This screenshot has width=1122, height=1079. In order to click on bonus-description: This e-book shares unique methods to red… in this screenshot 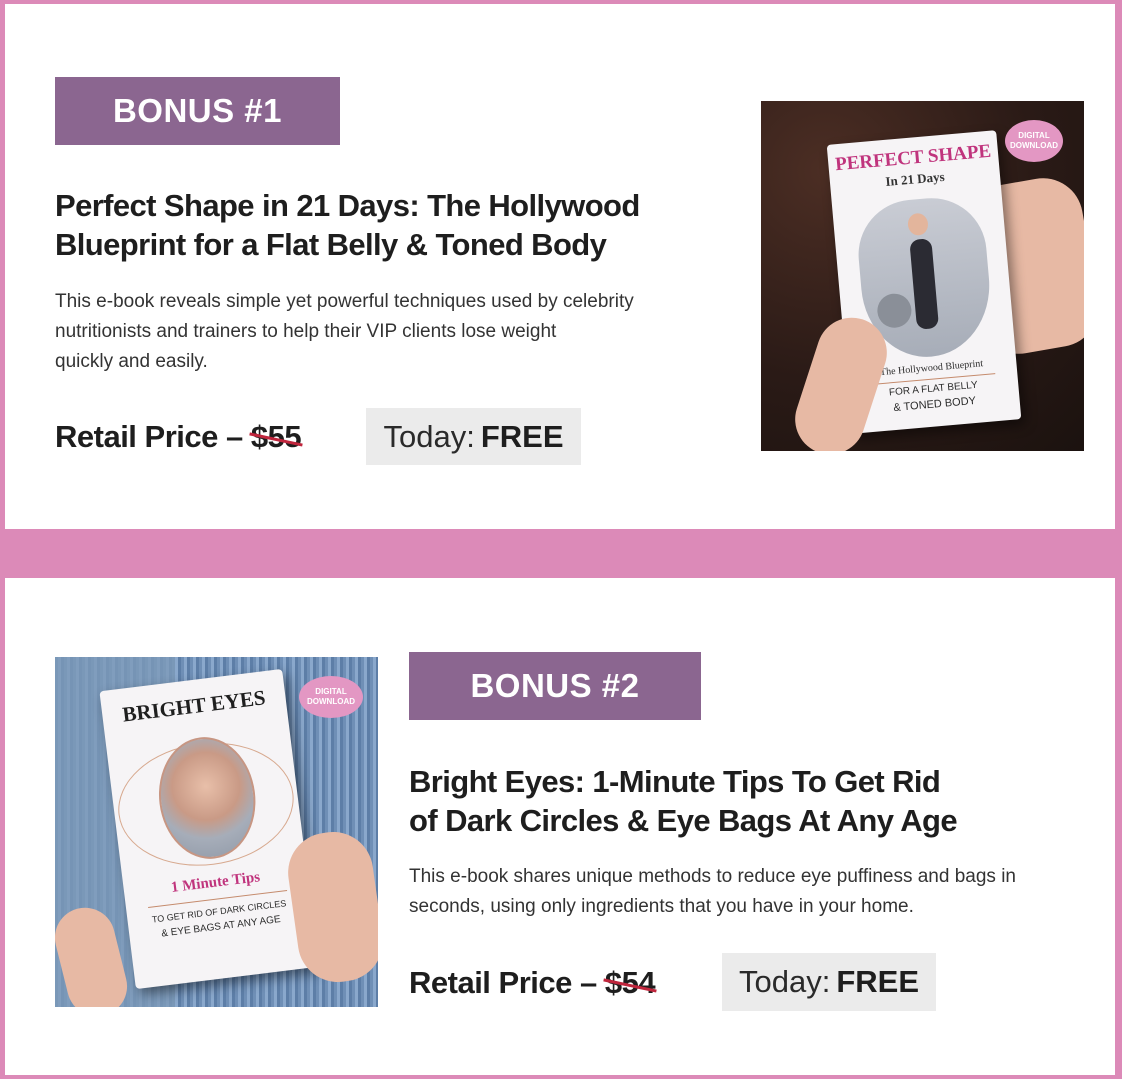, I will do `click(754, 892)`.